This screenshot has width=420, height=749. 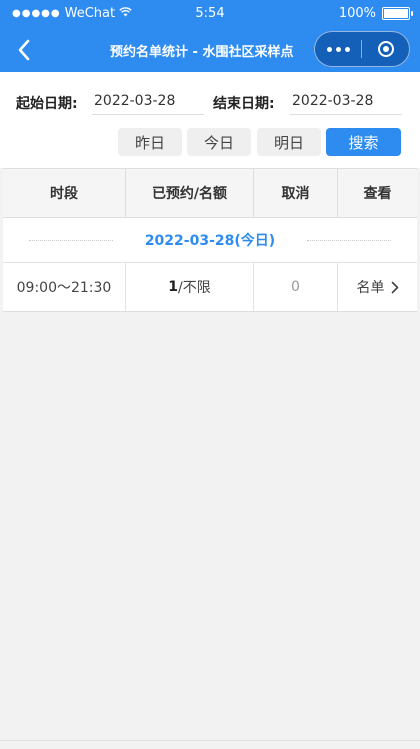 I want to click on date-group-label: 2022-03-28(今日), so click(x=210, y=241).